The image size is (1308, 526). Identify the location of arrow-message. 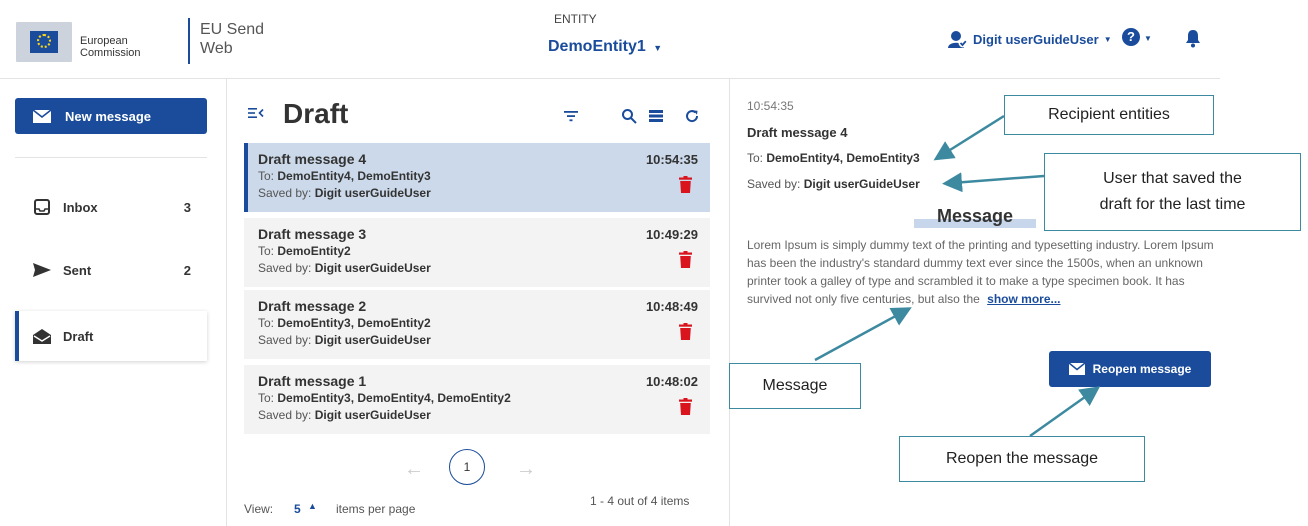
(863, 334).